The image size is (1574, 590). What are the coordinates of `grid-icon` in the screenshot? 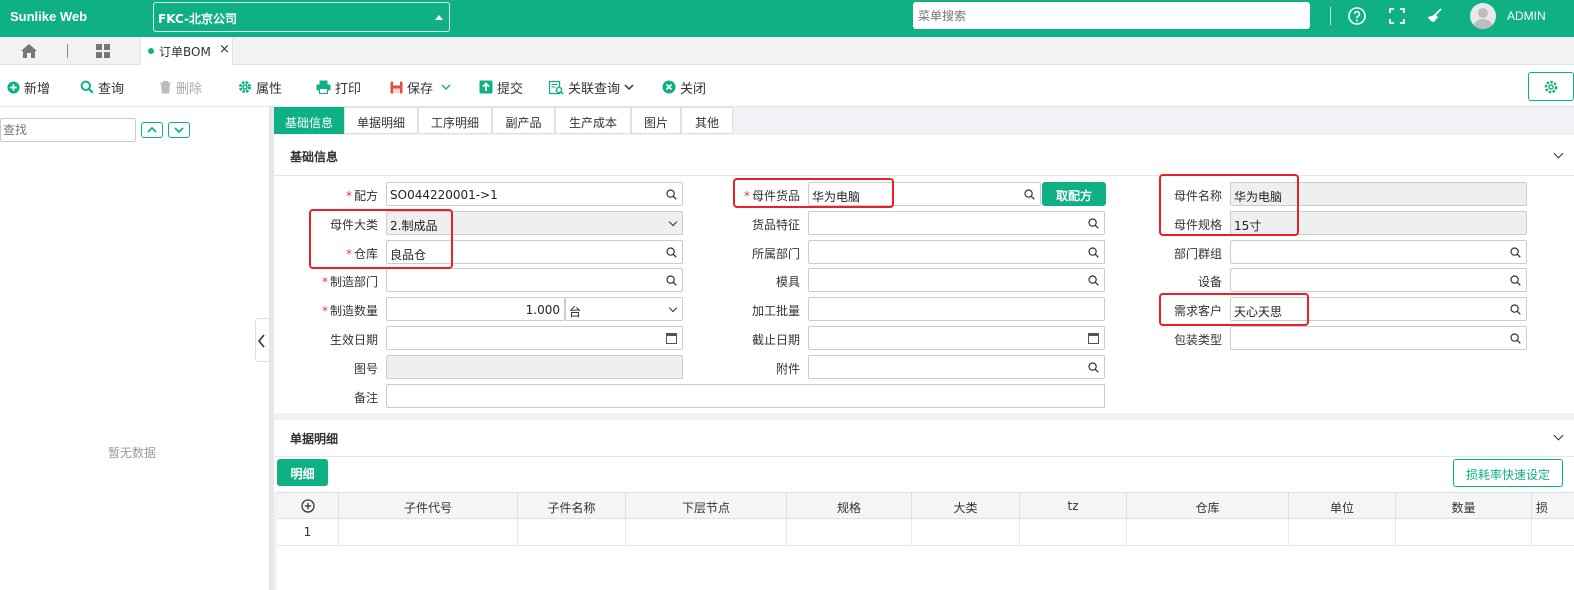 It's located at (103, 51).